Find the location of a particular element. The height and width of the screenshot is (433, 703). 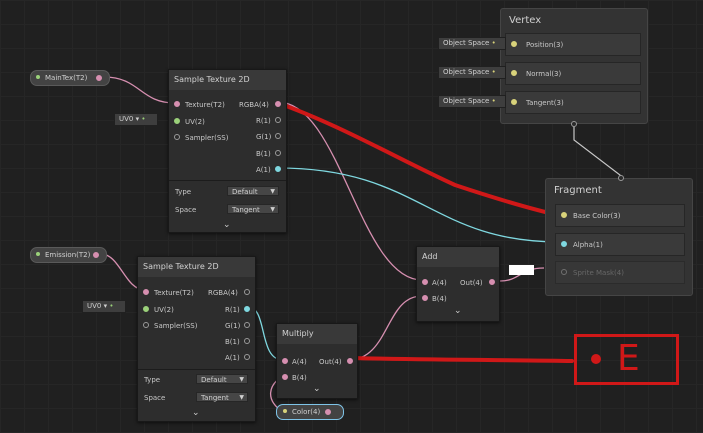

vertex-flow-port is located at coordinates (574, 124).